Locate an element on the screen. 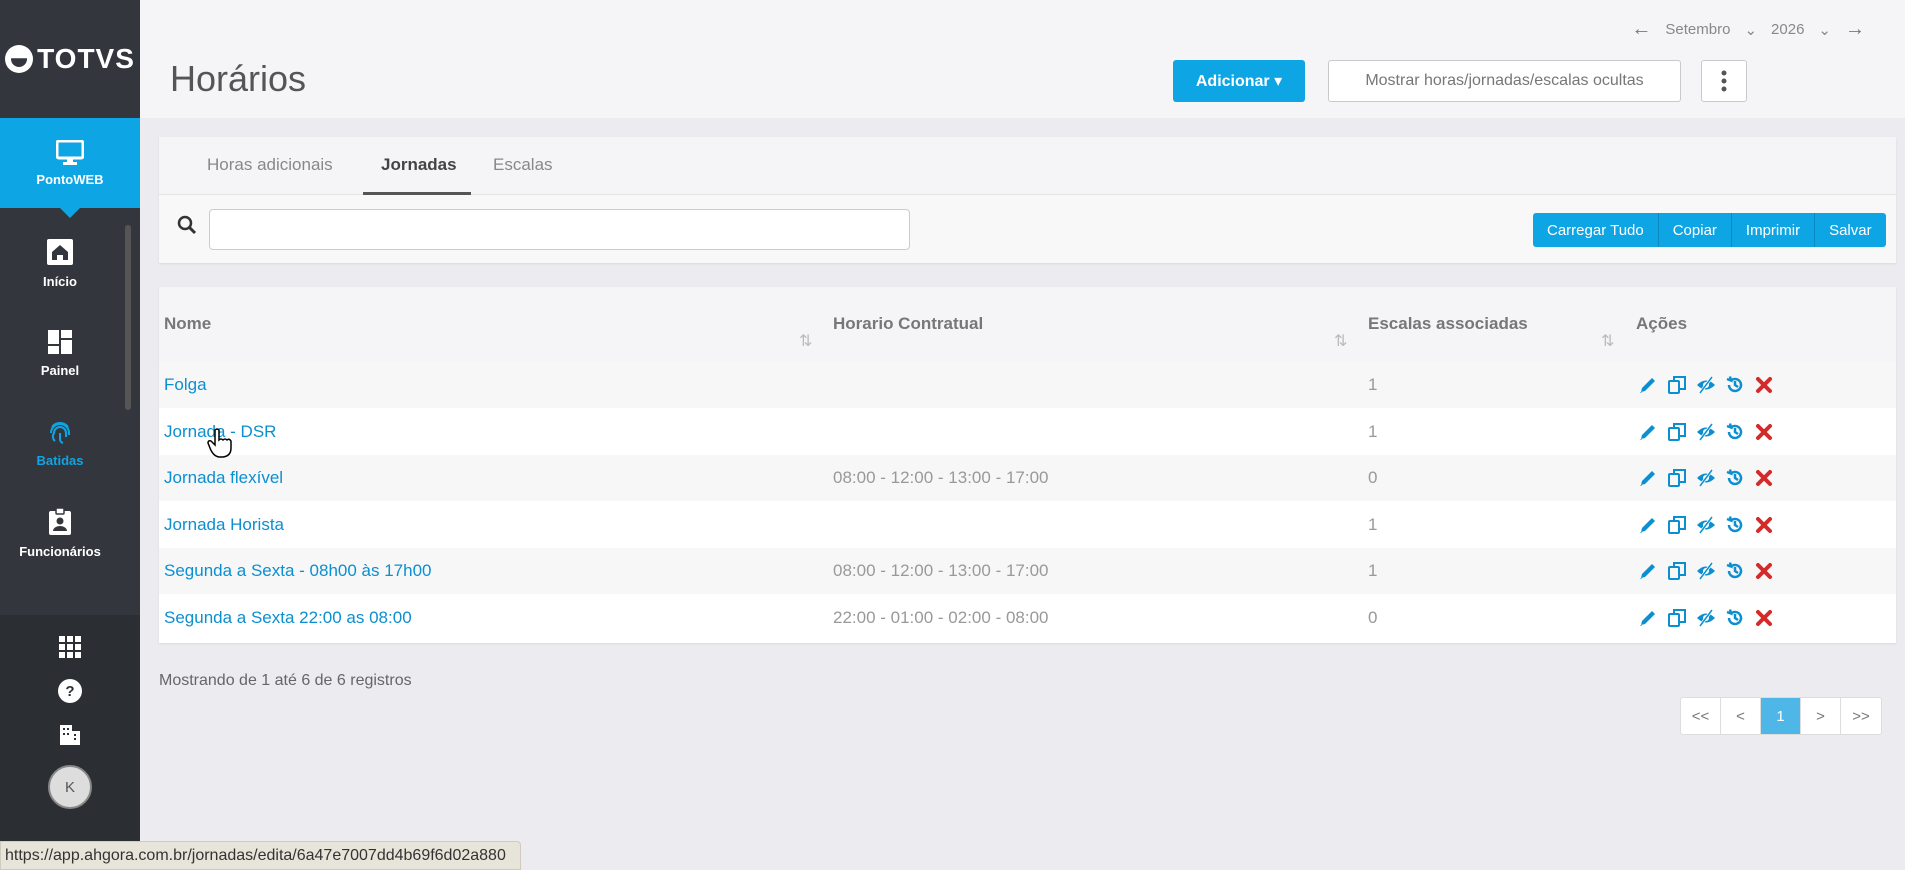 Image resolution: width=1905 pixels, height=870 pixels. jornada-name-link: Folga is located at coordinates (185, 385).